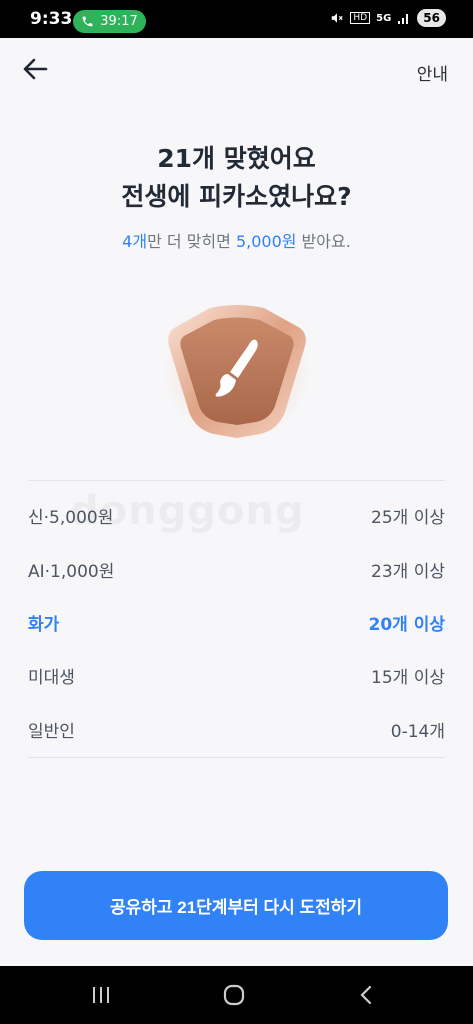  What do you see at coordinates (236, 178) in the screenshot?
I see `result-headline: 21개 맞혔어요 전생에 피카소였나요?` at bounding box center [236, 178].